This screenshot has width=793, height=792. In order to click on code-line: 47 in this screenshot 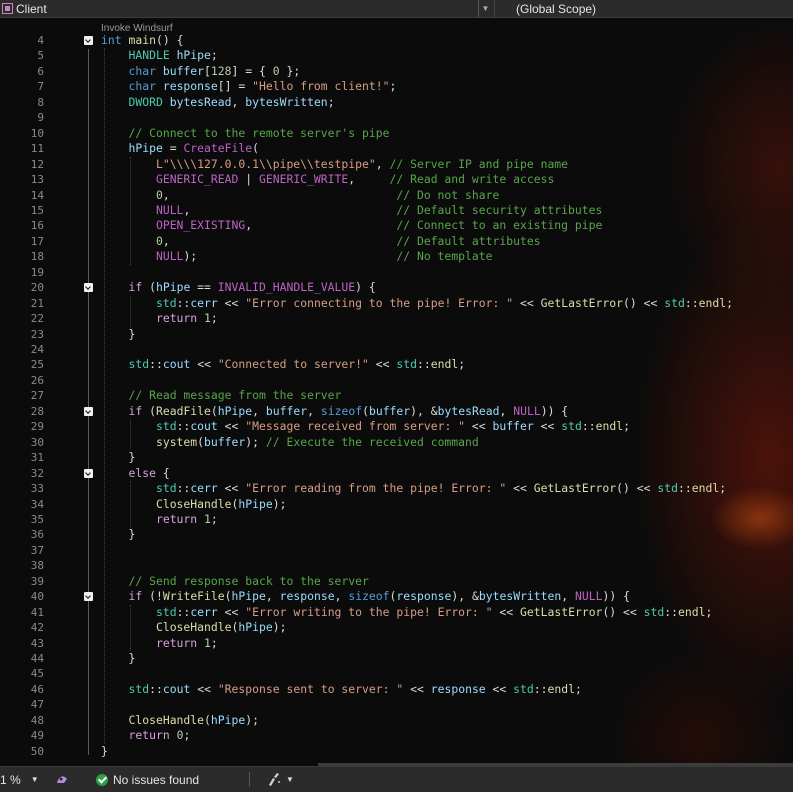, I will do `click(396, 704)`.